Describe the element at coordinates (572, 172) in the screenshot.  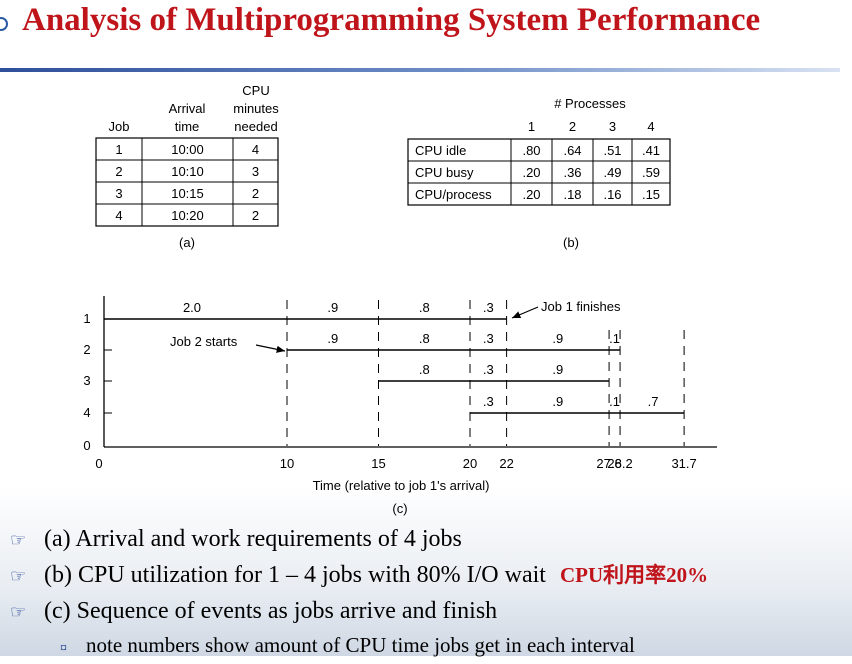
I see `table-b-cell: .36` at that location.